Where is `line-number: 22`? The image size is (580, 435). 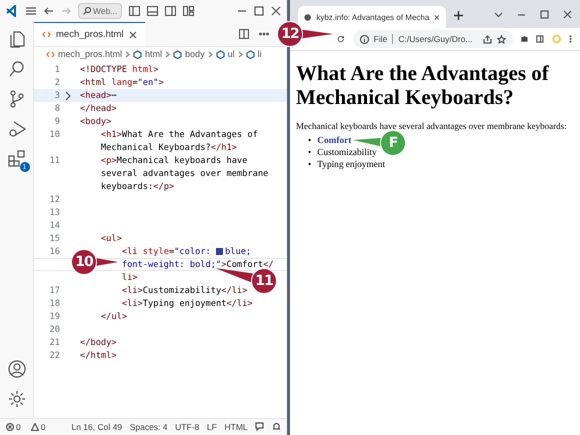 line-number: 22 is located at coordinates (54, 355).